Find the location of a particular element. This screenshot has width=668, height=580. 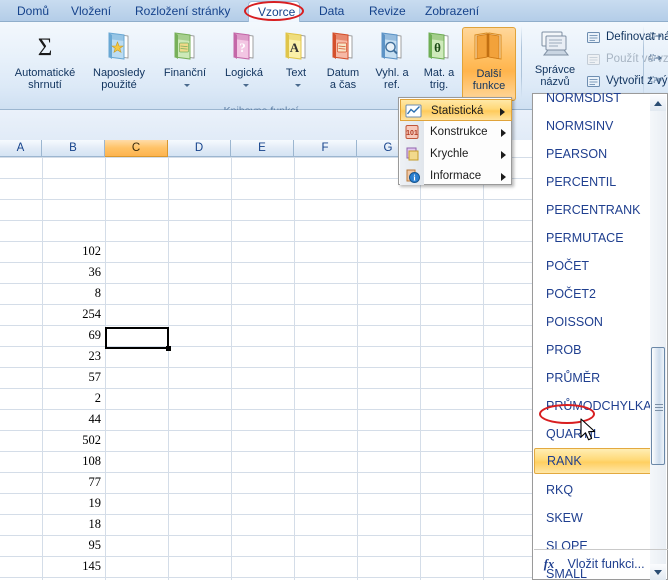

function-list-scrollbar is located at coordinates (658, 337).